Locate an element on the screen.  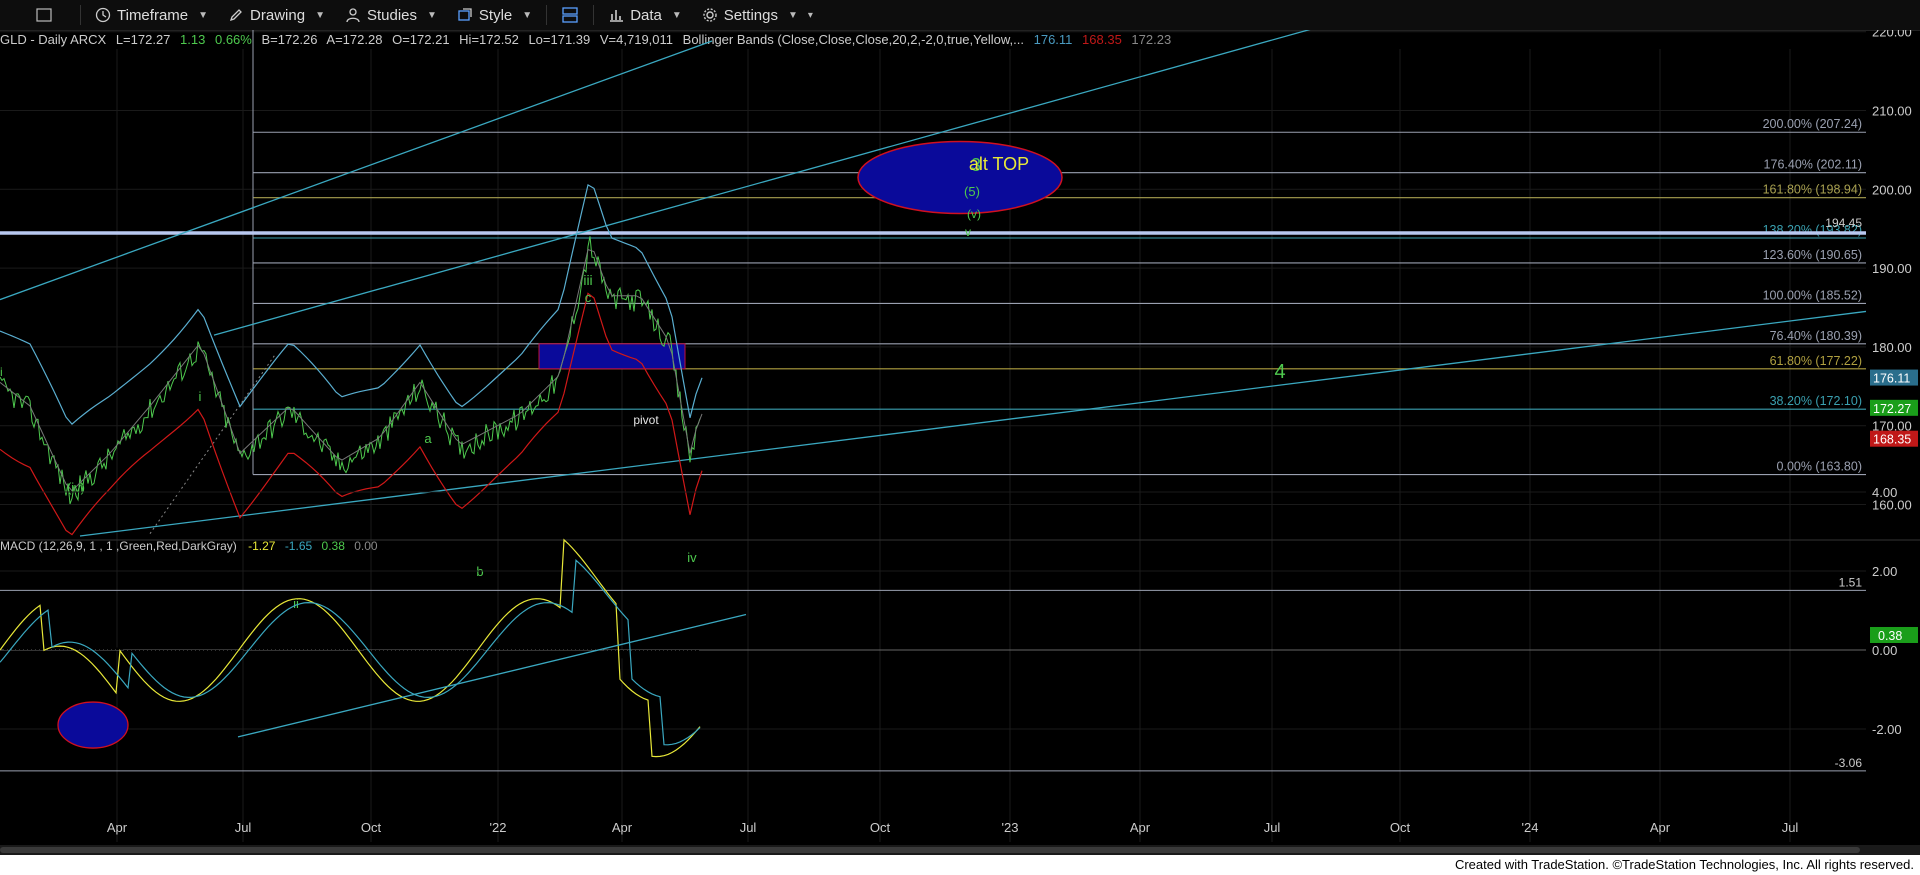
open-price: O=172.21 is located at coordinates (420, 39).